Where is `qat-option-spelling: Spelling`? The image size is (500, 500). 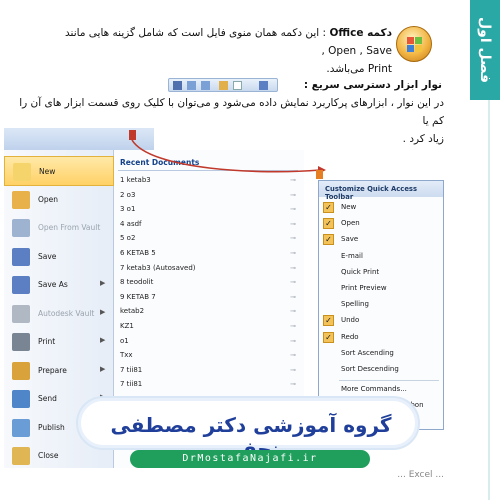
qat-option-spelling: Spelling is located at coordinates (381, 304).